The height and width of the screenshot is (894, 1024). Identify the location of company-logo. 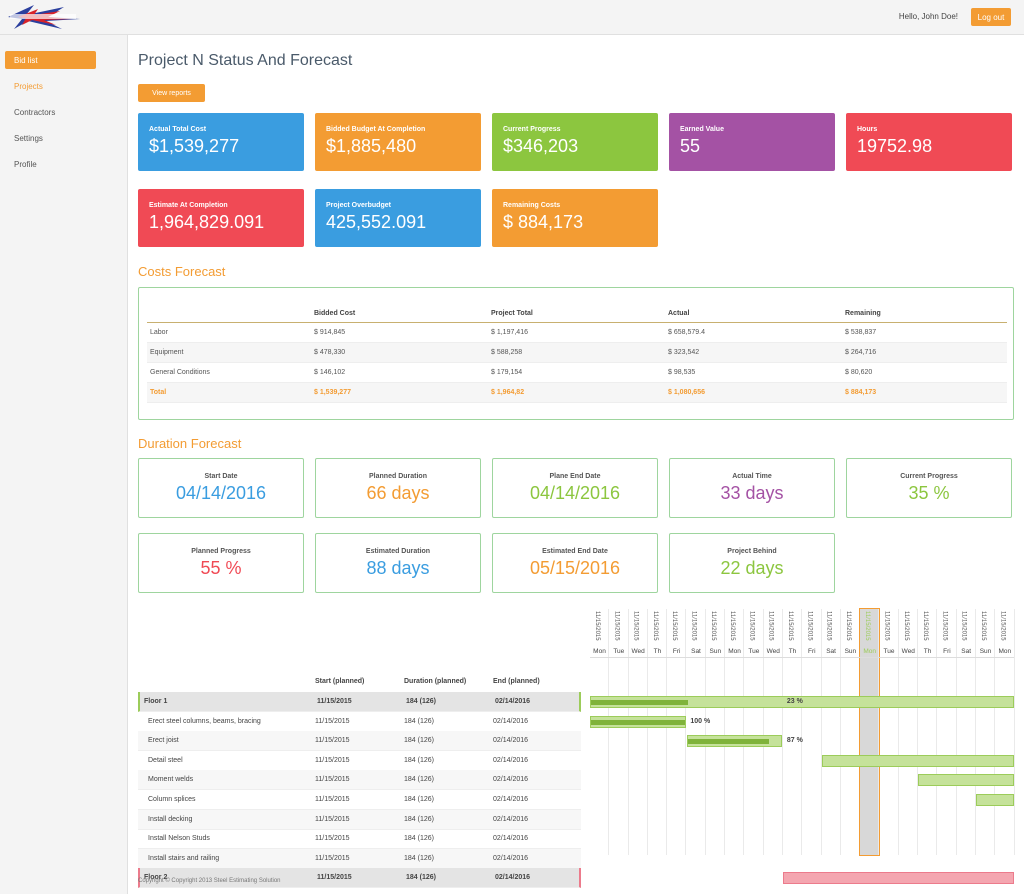
(44, 17).